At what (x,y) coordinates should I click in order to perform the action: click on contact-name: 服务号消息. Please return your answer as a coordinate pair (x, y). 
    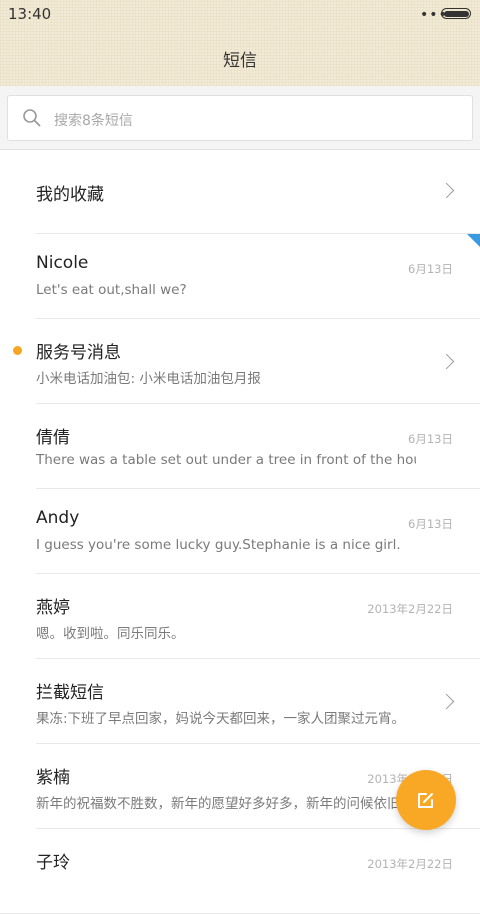
    Looking at the image, I should click on (78, 353).